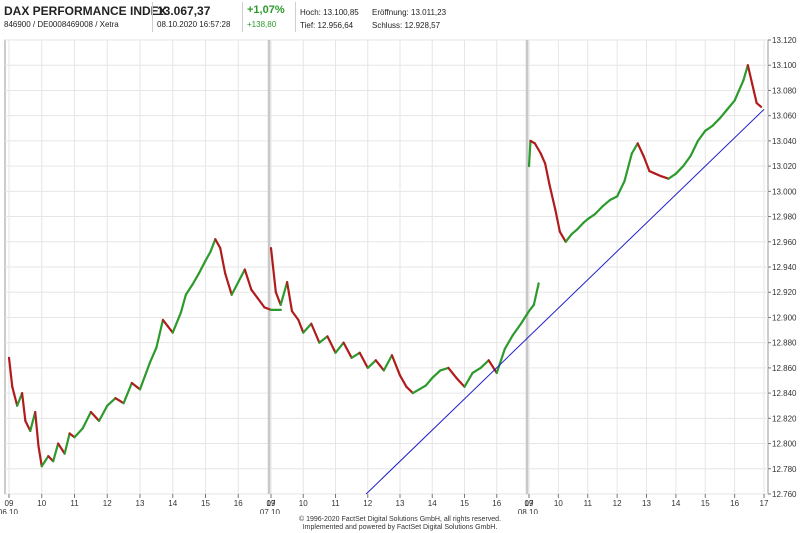  Describe the element at coordinates (784, 343) in the screenshot. I see `y-tick-label: 12.880` at that location.